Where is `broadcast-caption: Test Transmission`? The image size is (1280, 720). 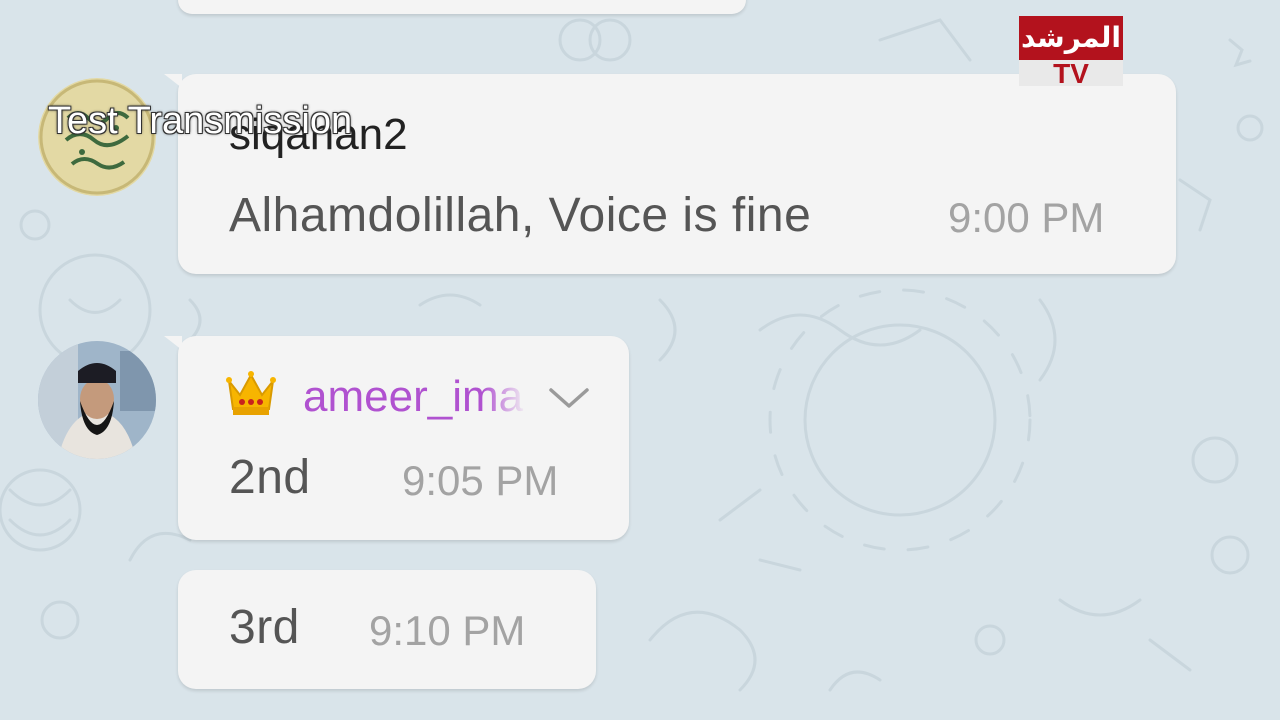 broadcast-caption: Test Transmission is located at coordinates (200, 121).